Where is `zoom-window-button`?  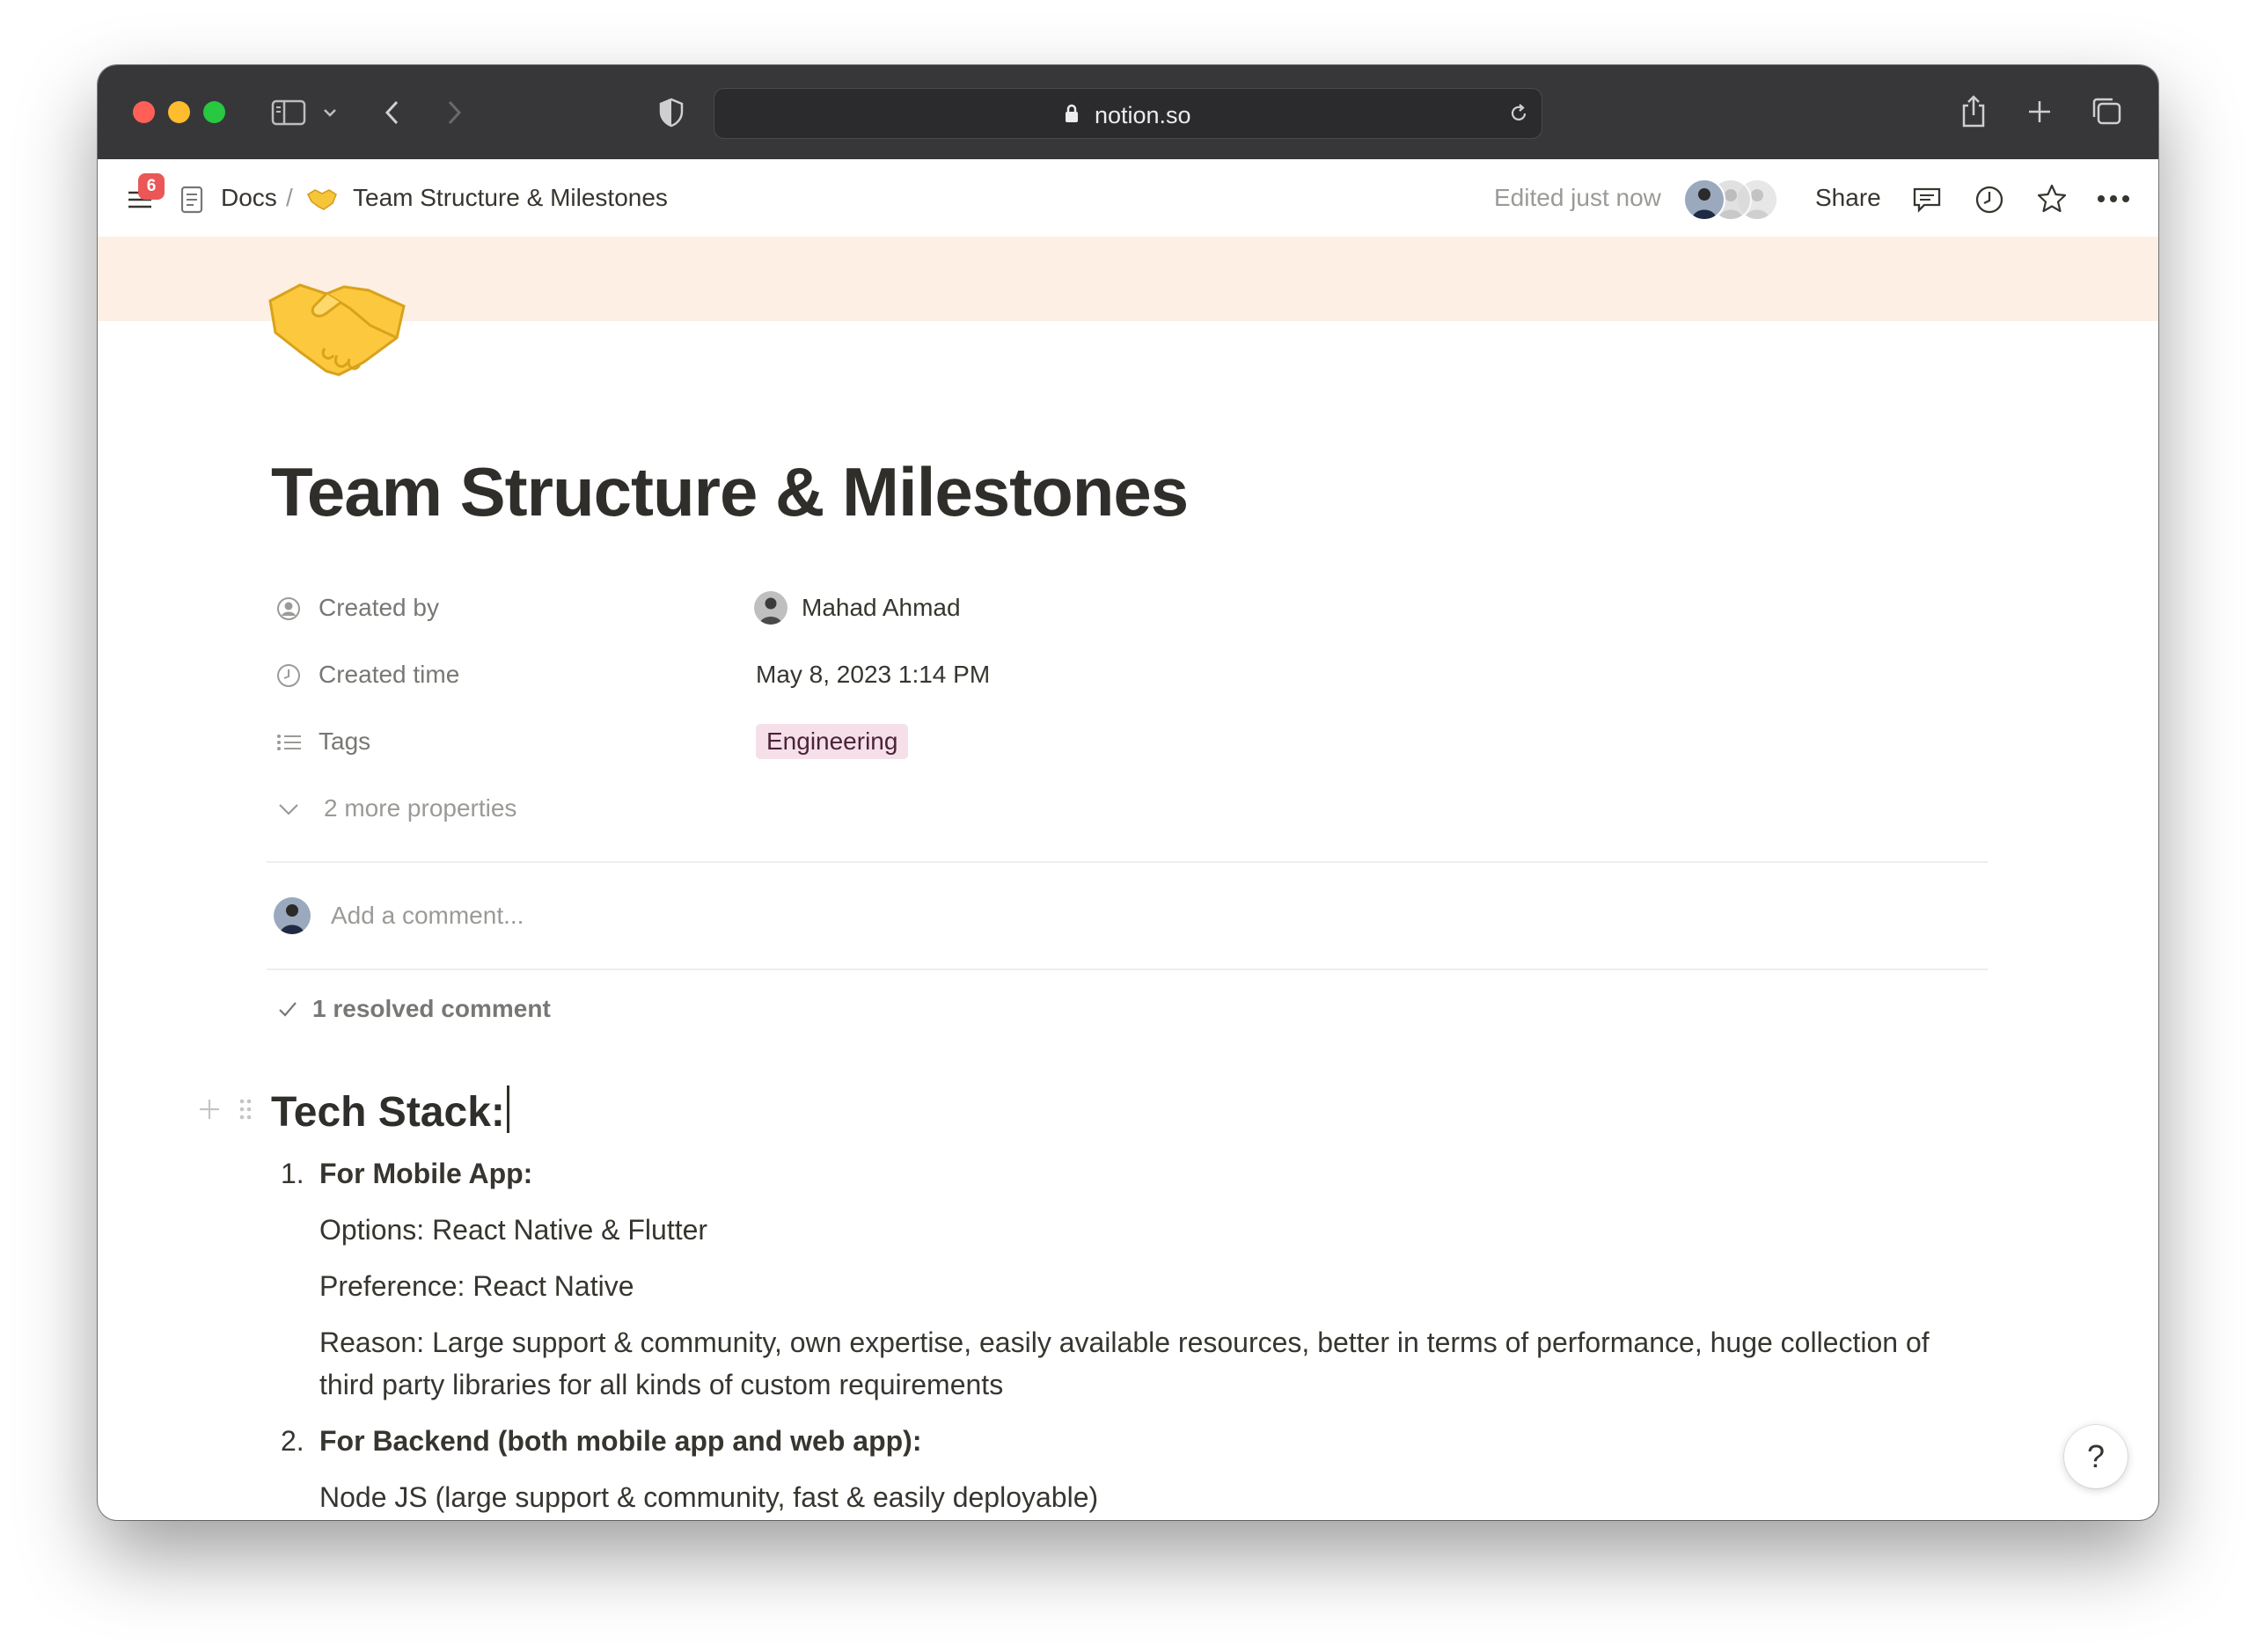 zoom-window-button is located at coordinates (214, 112).